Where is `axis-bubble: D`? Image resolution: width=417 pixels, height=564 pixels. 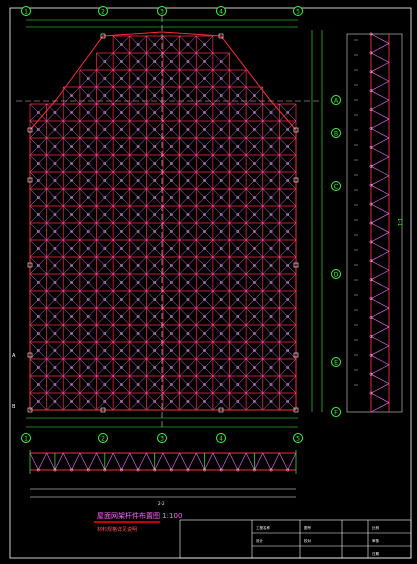 axis-bubble: D is located at coordinates (336, 274).